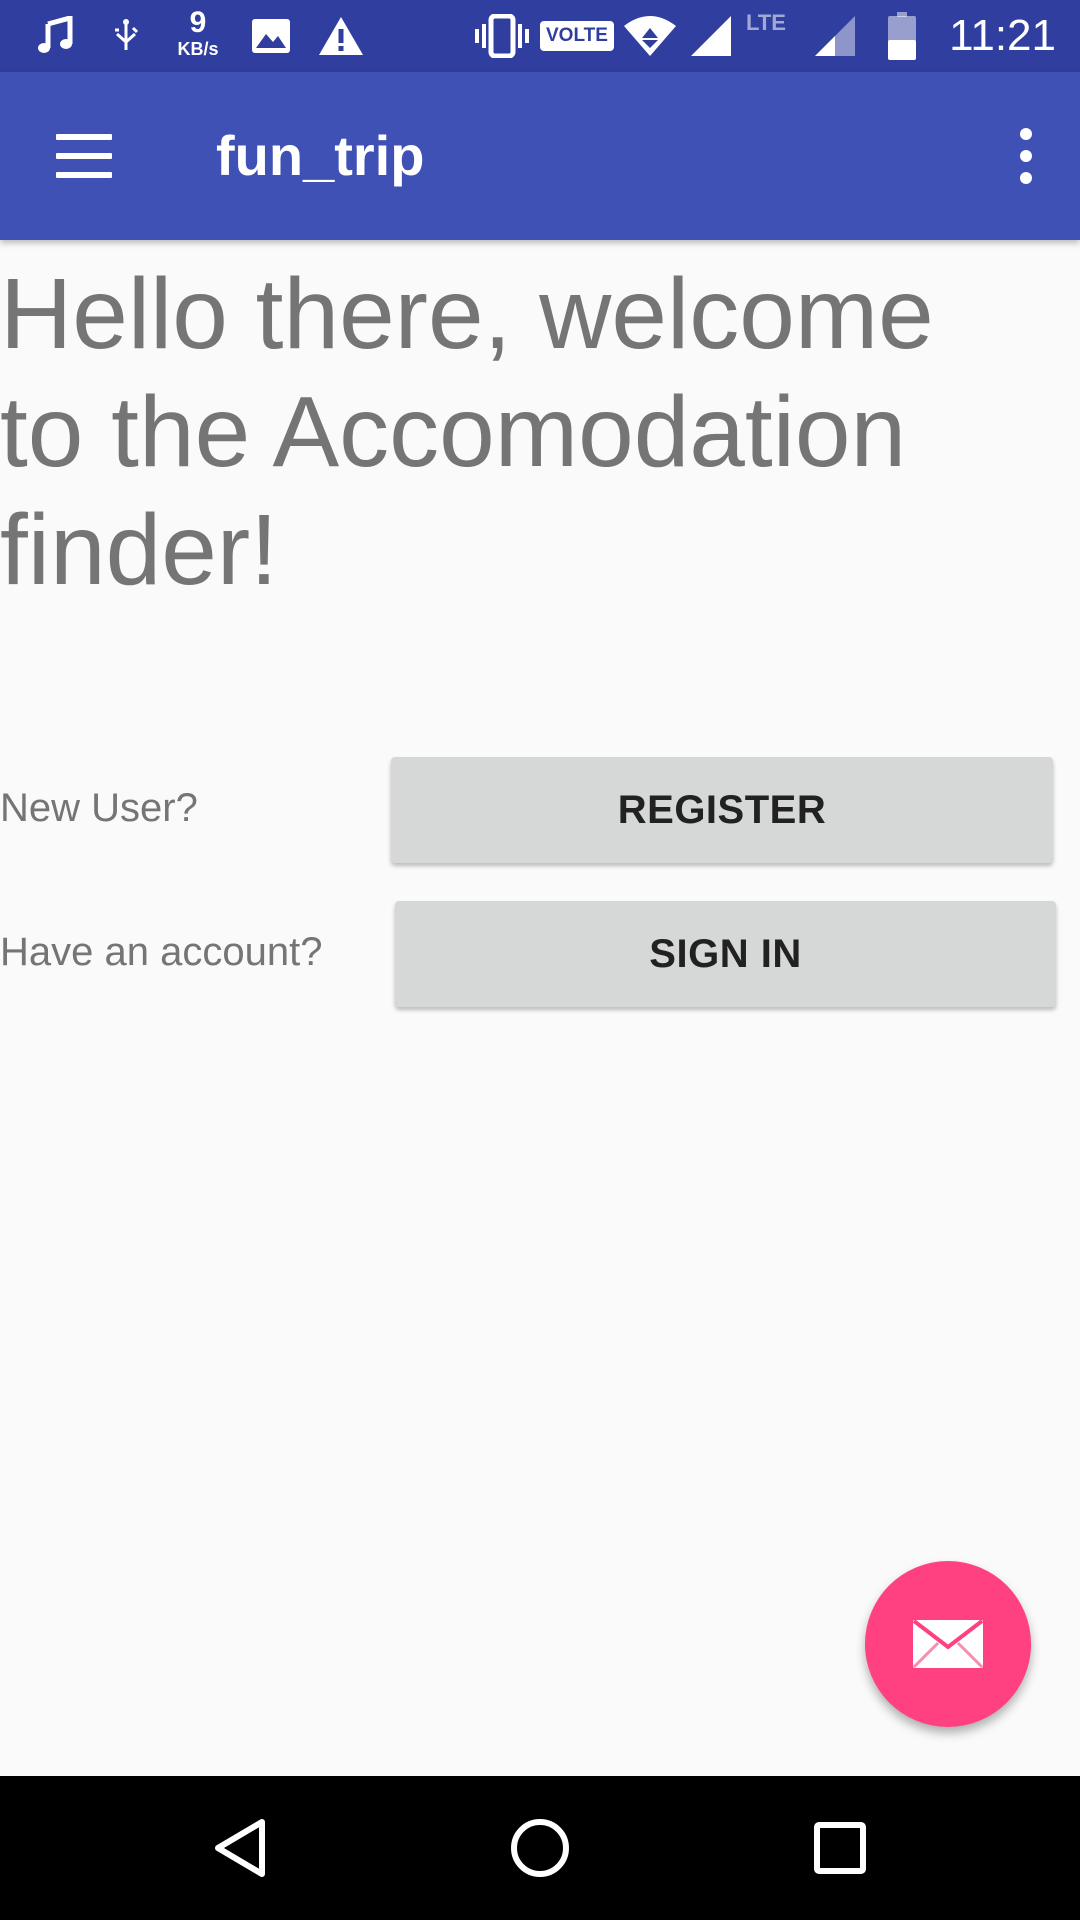 The height and width of the screenshot is (1920, 1080). Describe the element at coordinates (766, 22) in the screenshot. I see `lte-label: LTE` at that location.